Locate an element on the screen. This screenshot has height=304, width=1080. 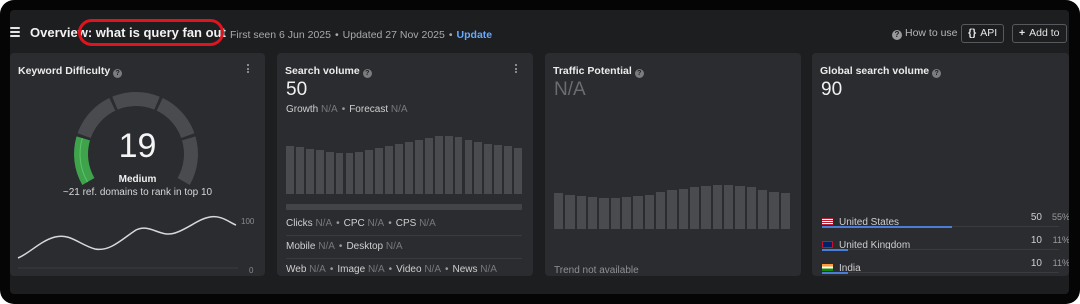
sv-title: Search volume? is located at coordinates (330, 71).